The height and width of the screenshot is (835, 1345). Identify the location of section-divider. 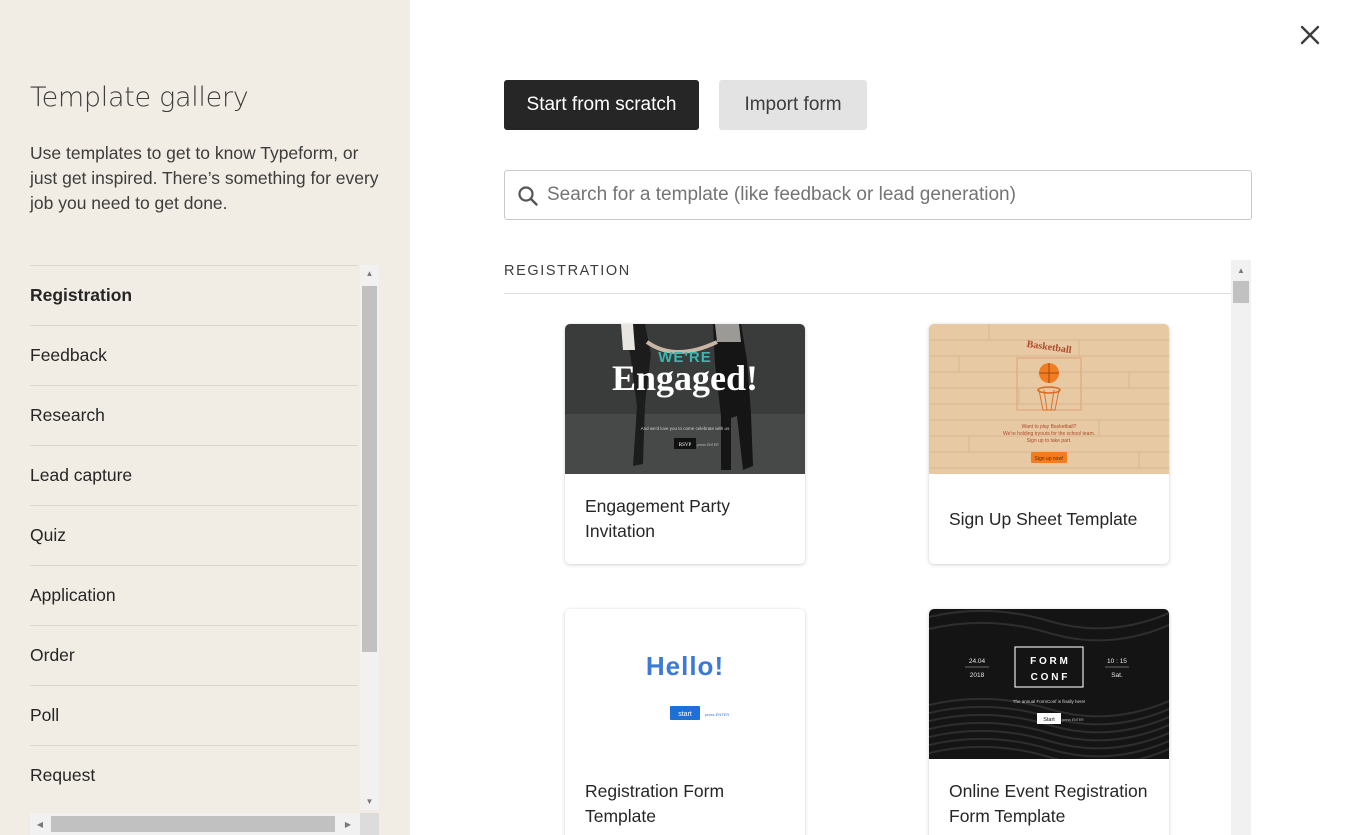
(868, 293).